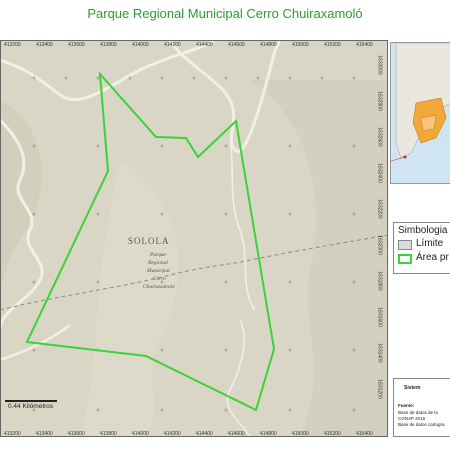  What do you see at coordinates (379, 389) in the screenshot?
I see `y-tick-label: 1631200` at bounding box center [379, 389].